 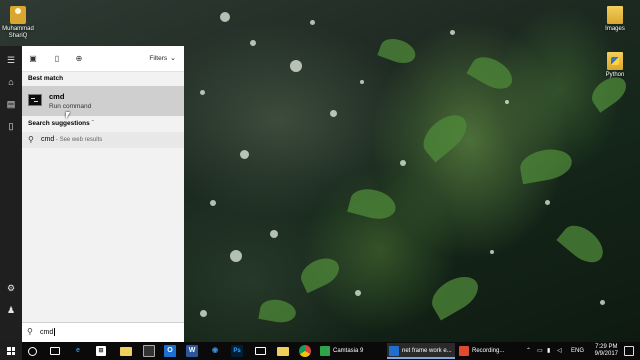 What do you see at coordinates (33, 59) in the screenshot?
I see `apps-icon: ▣` at bounding box center [33, 59].